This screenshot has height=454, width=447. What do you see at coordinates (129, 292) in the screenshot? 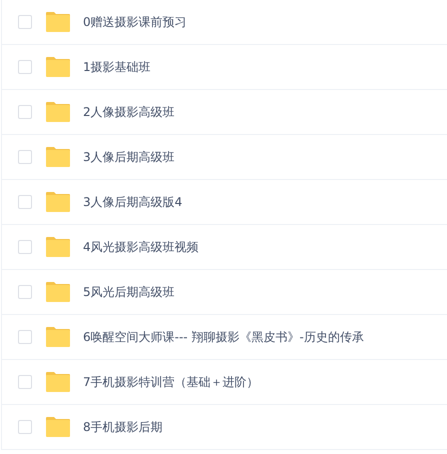
I see `folder-name: 5风光后期高级班` at bounding box center [129, 292].